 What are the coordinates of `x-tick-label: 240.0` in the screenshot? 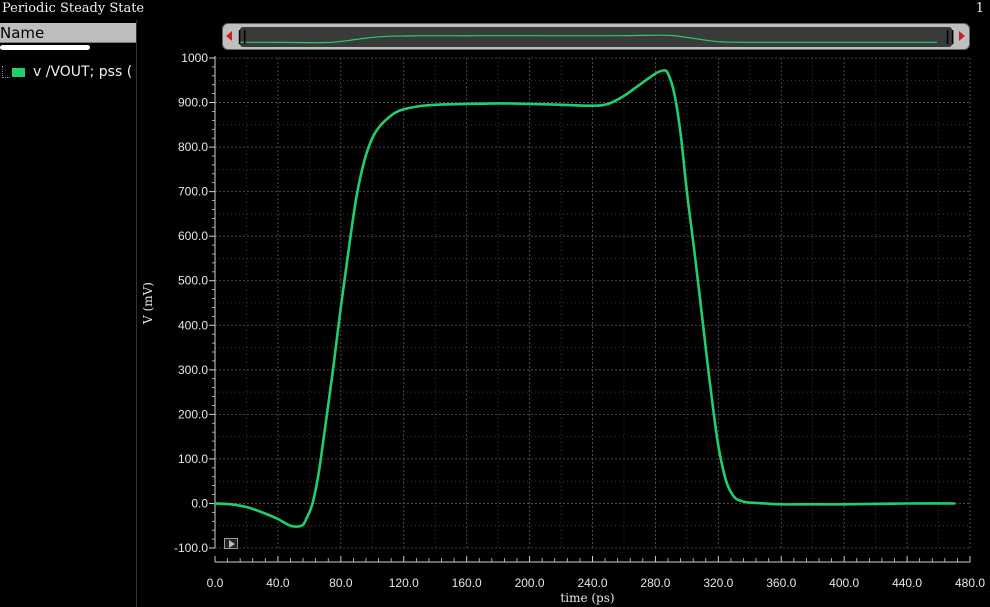 It's located at (592, 583).